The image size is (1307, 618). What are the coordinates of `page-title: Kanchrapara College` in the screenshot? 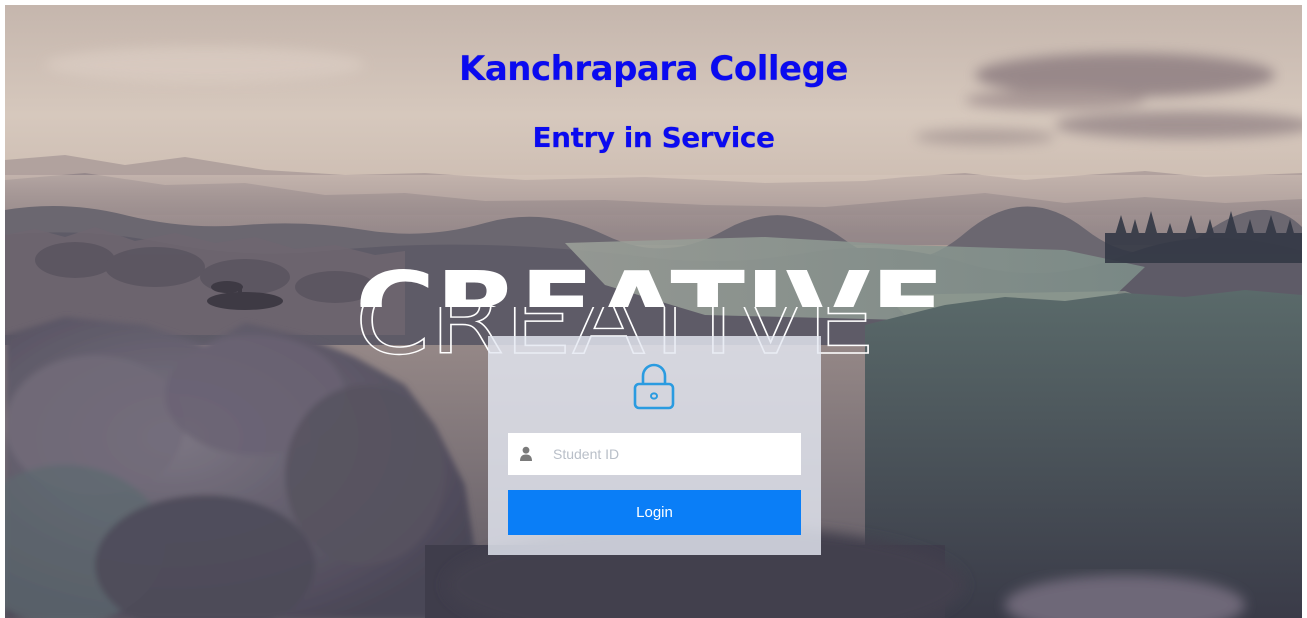 It's located at (653, 68).